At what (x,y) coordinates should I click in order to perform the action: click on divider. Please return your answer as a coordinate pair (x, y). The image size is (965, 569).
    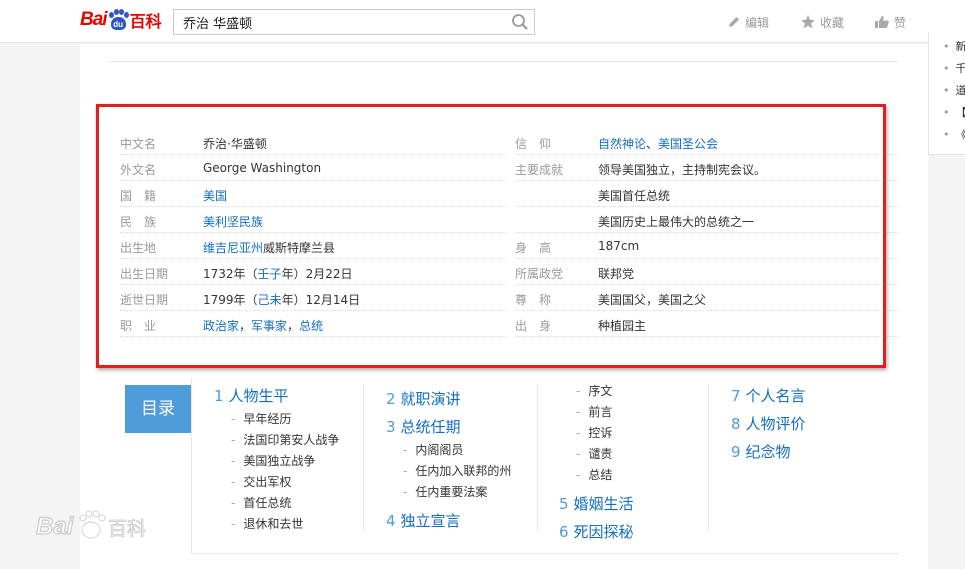
    Looking at the image, I should click on (503, 61).